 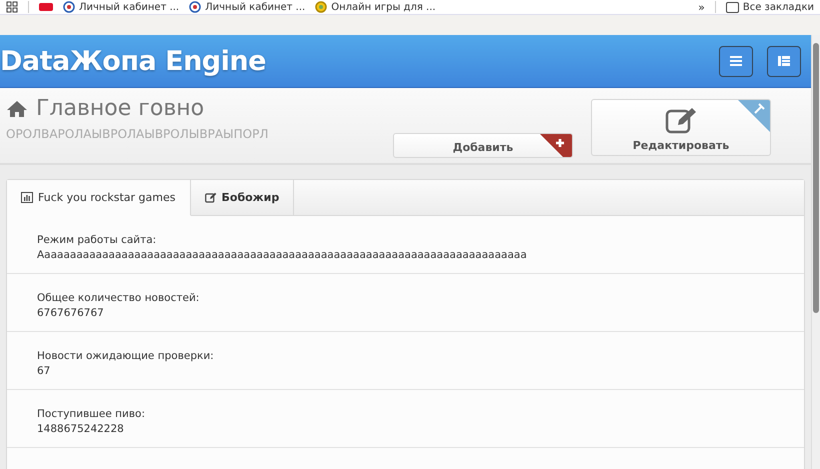 I want to click on stat-value: 6767676767, so click(x=71, y=313).